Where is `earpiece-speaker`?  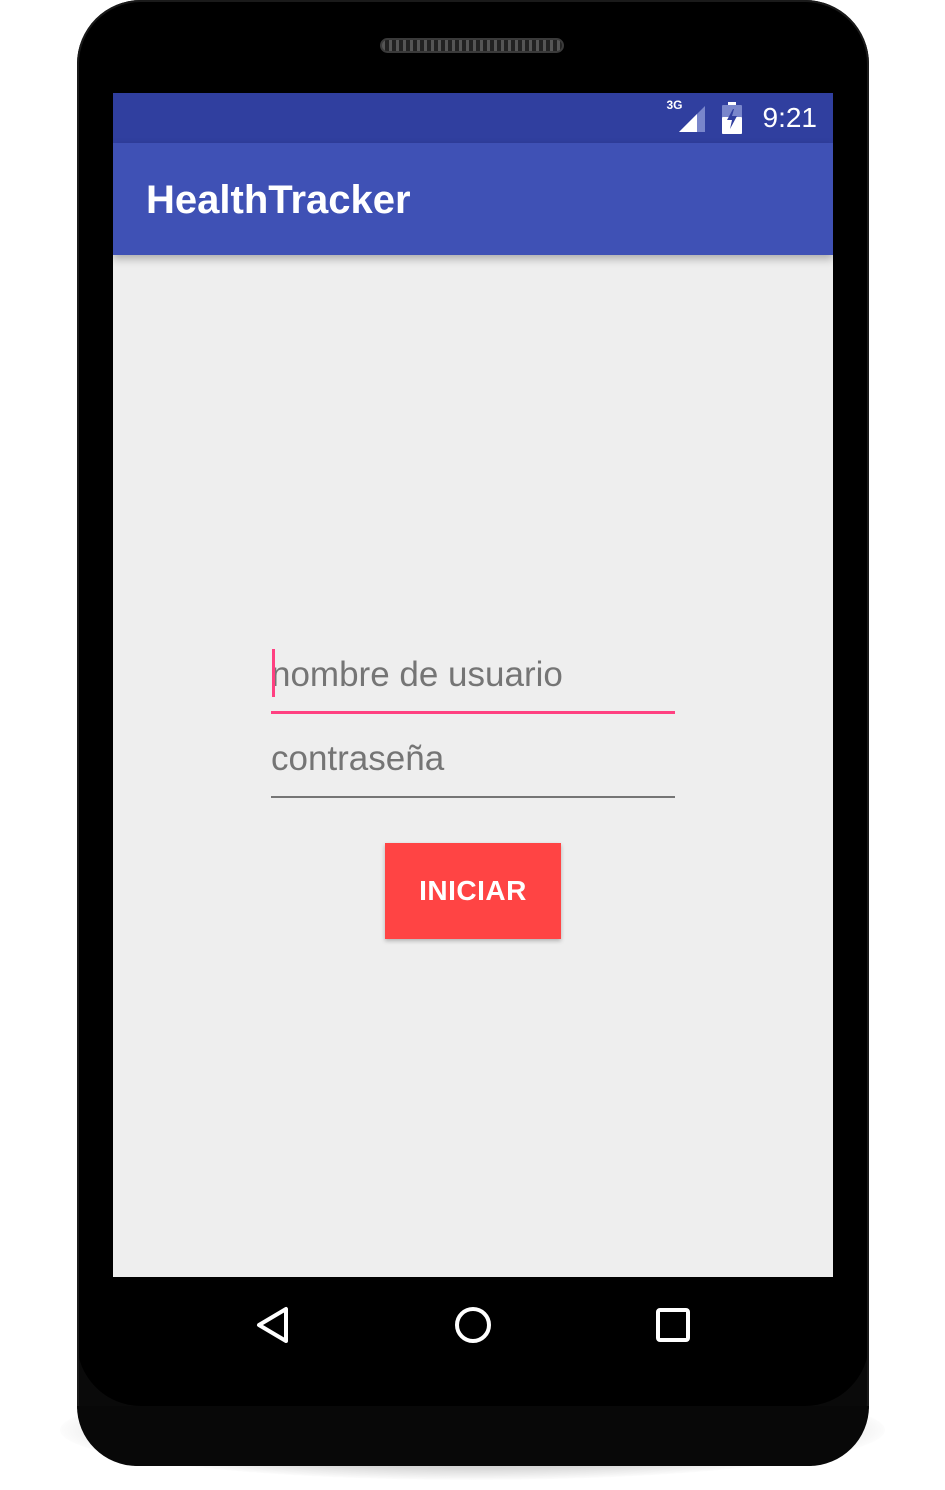 earpiece-speaker is located at coordinates (472, 45).